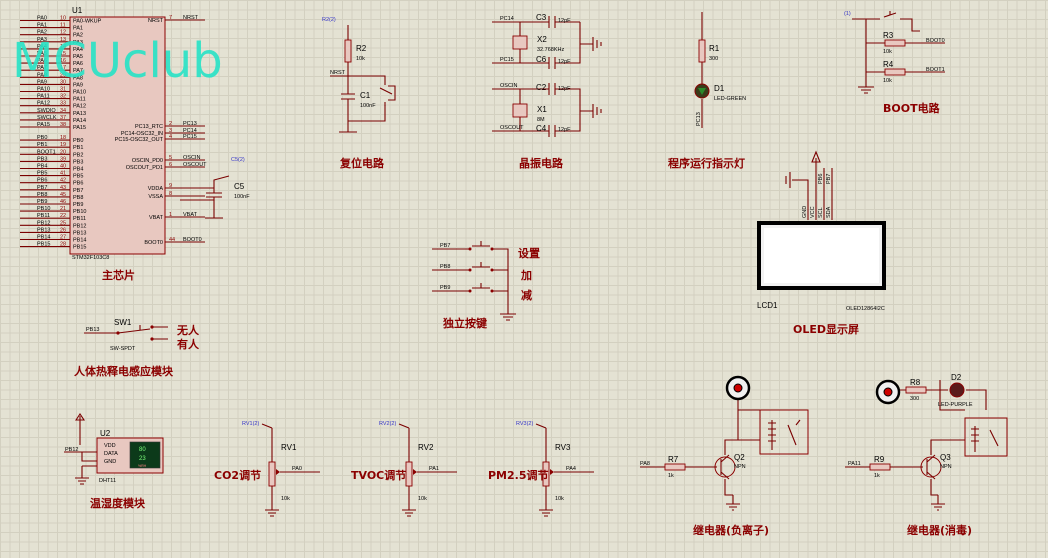  I want to click on pot-label: TVOC调节, so click(378, 475).